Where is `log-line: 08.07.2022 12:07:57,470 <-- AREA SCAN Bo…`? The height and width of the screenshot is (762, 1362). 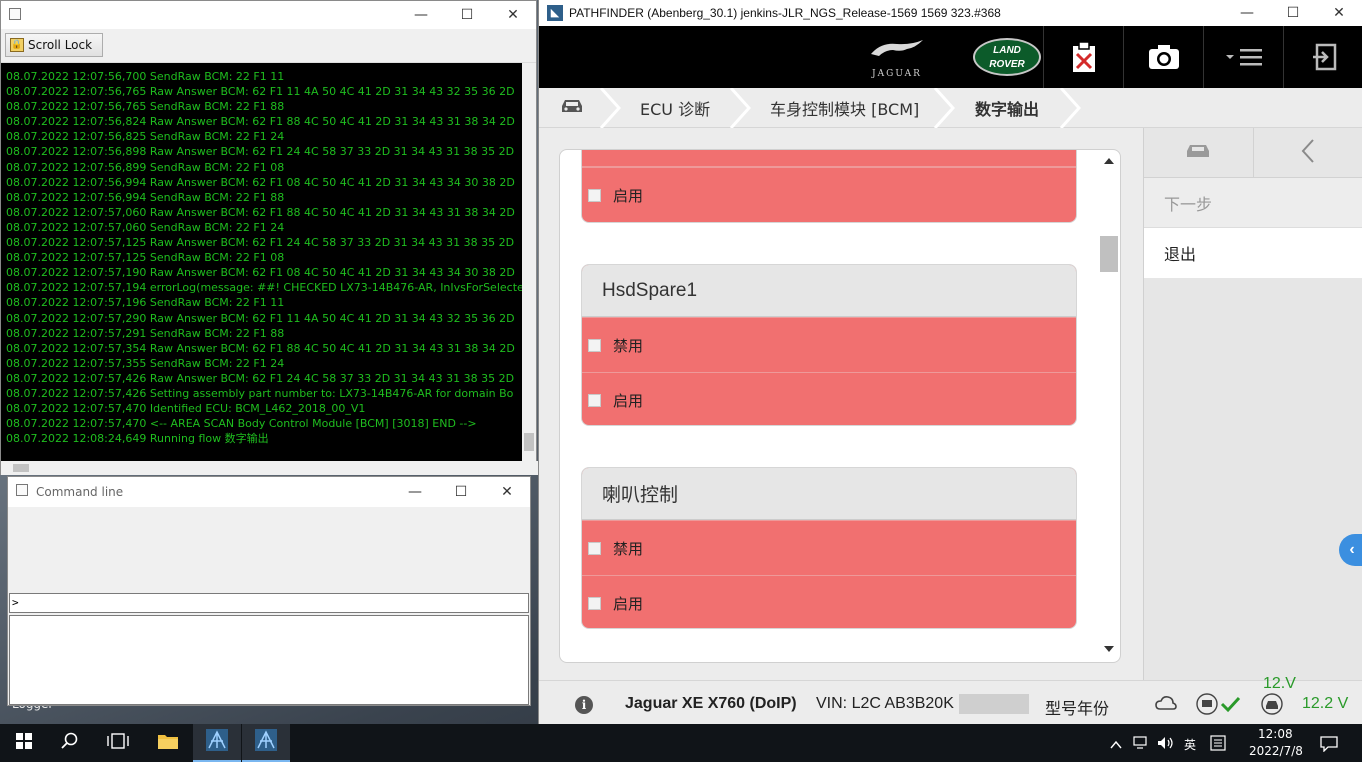
log-line: 08.07.2022 12:07:57,470 <-- AREA SCAN Bo… is located at coordinates (241, 424).